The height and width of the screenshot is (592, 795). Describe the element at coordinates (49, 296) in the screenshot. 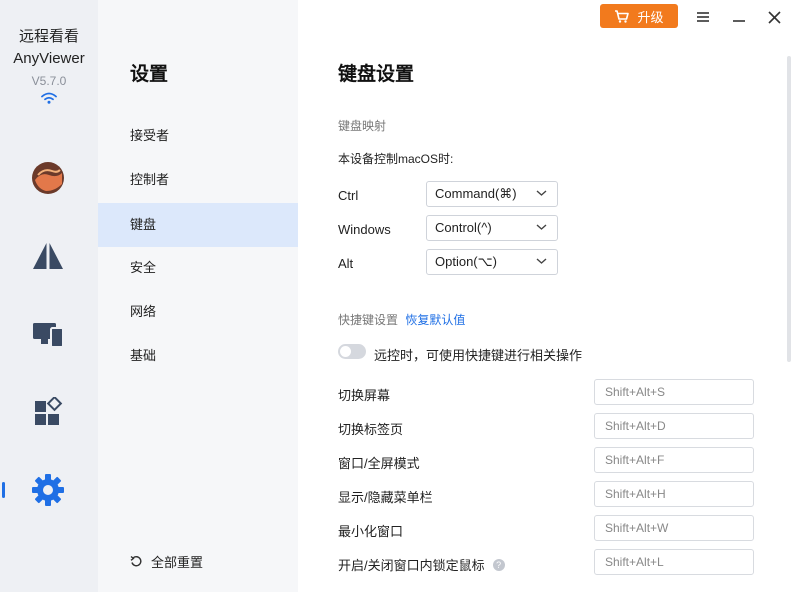

I see `left-rail: 远程看看 AnyViewer V5.7.0` at that location.